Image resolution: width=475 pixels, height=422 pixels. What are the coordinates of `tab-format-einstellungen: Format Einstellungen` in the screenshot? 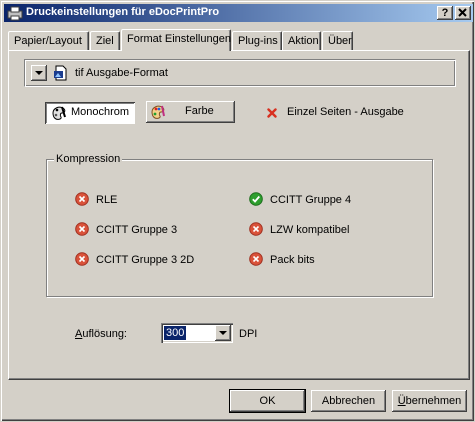 It's located at (176, 40).